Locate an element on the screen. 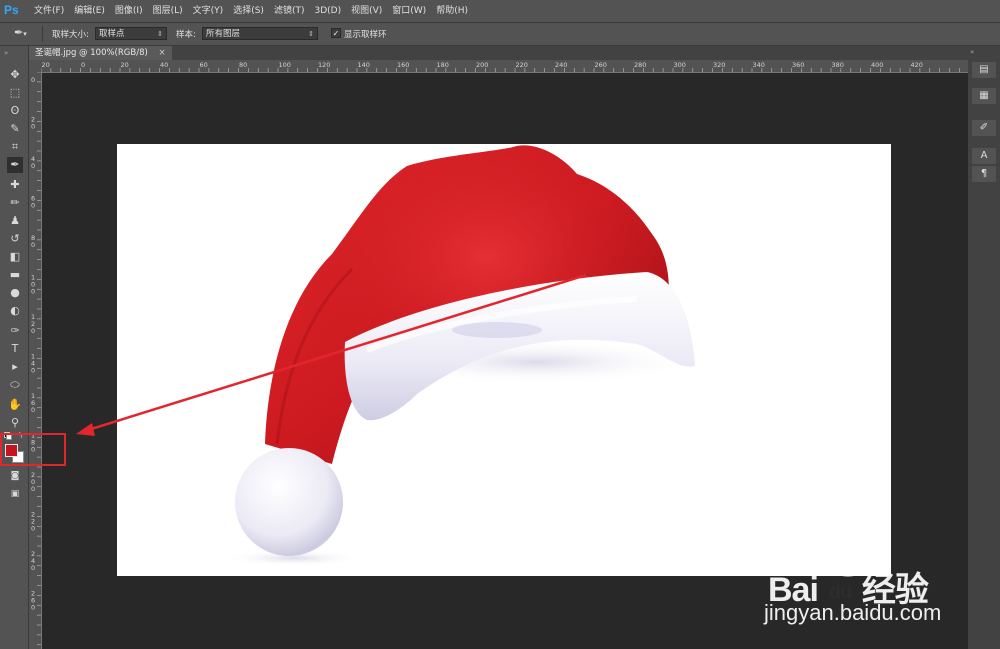  menu-file: 文件(F) is located at coordinates (49, 11).